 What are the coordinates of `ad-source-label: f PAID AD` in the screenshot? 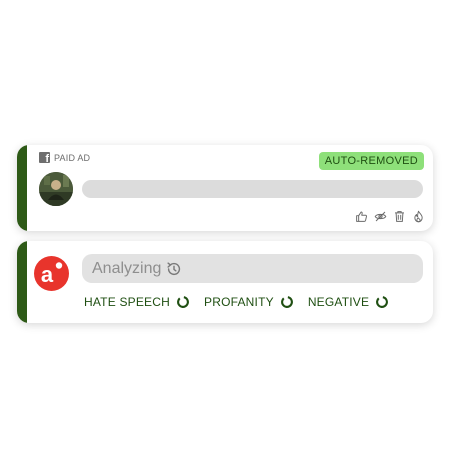 It's located at (64, 157).